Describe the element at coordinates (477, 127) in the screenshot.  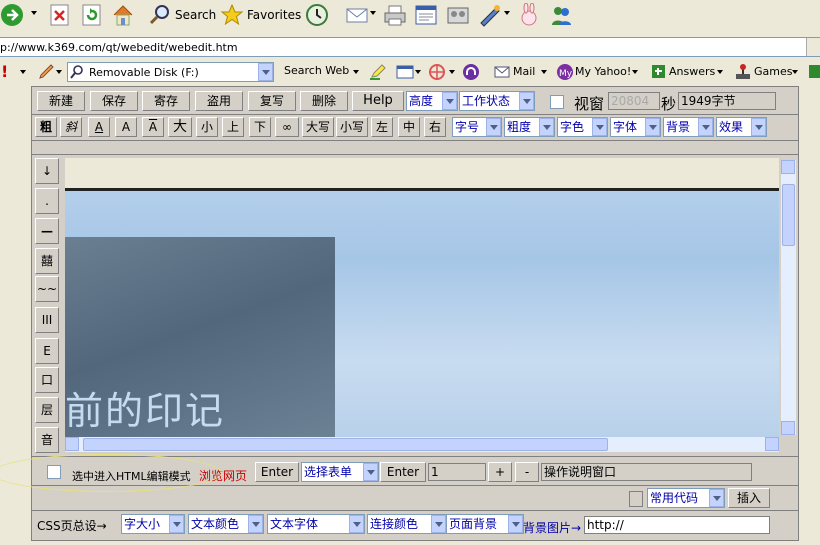
I see `font-size-select: 字号` at that location.